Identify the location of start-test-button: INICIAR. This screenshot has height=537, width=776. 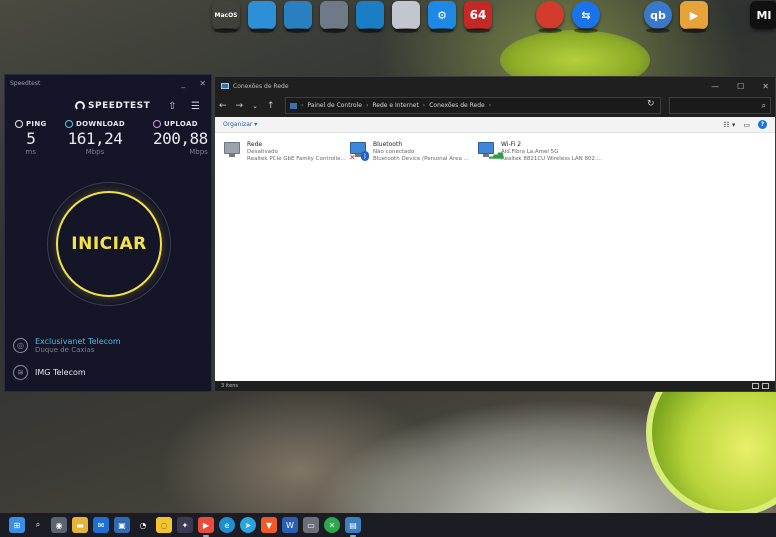
(109, 244).